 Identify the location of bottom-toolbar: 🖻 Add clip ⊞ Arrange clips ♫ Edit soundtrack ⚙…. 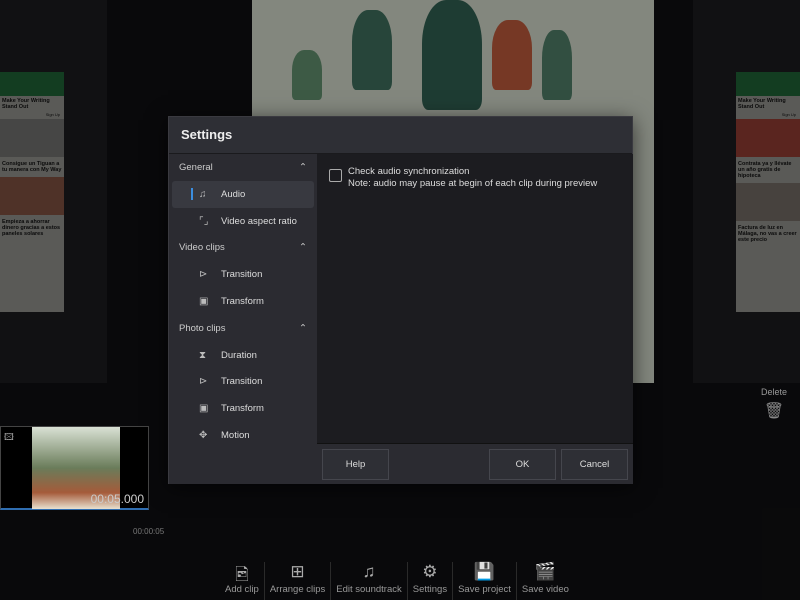
(397, 581).